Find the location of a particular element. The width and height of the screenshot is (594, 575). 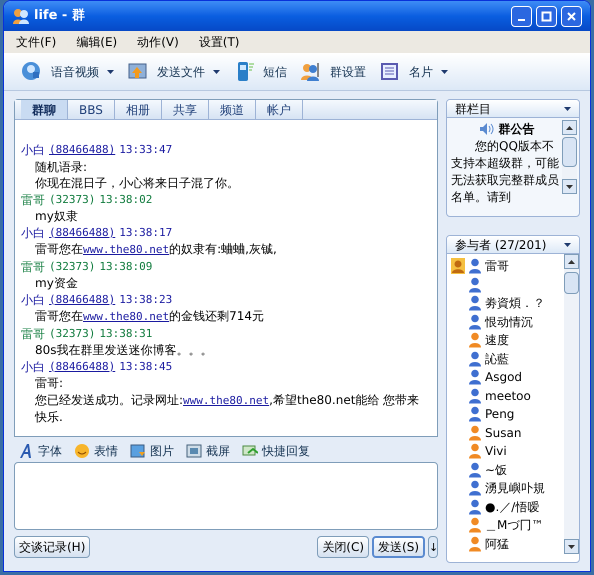

toolbar-button: 名片 is located at coordinates (413, 71).